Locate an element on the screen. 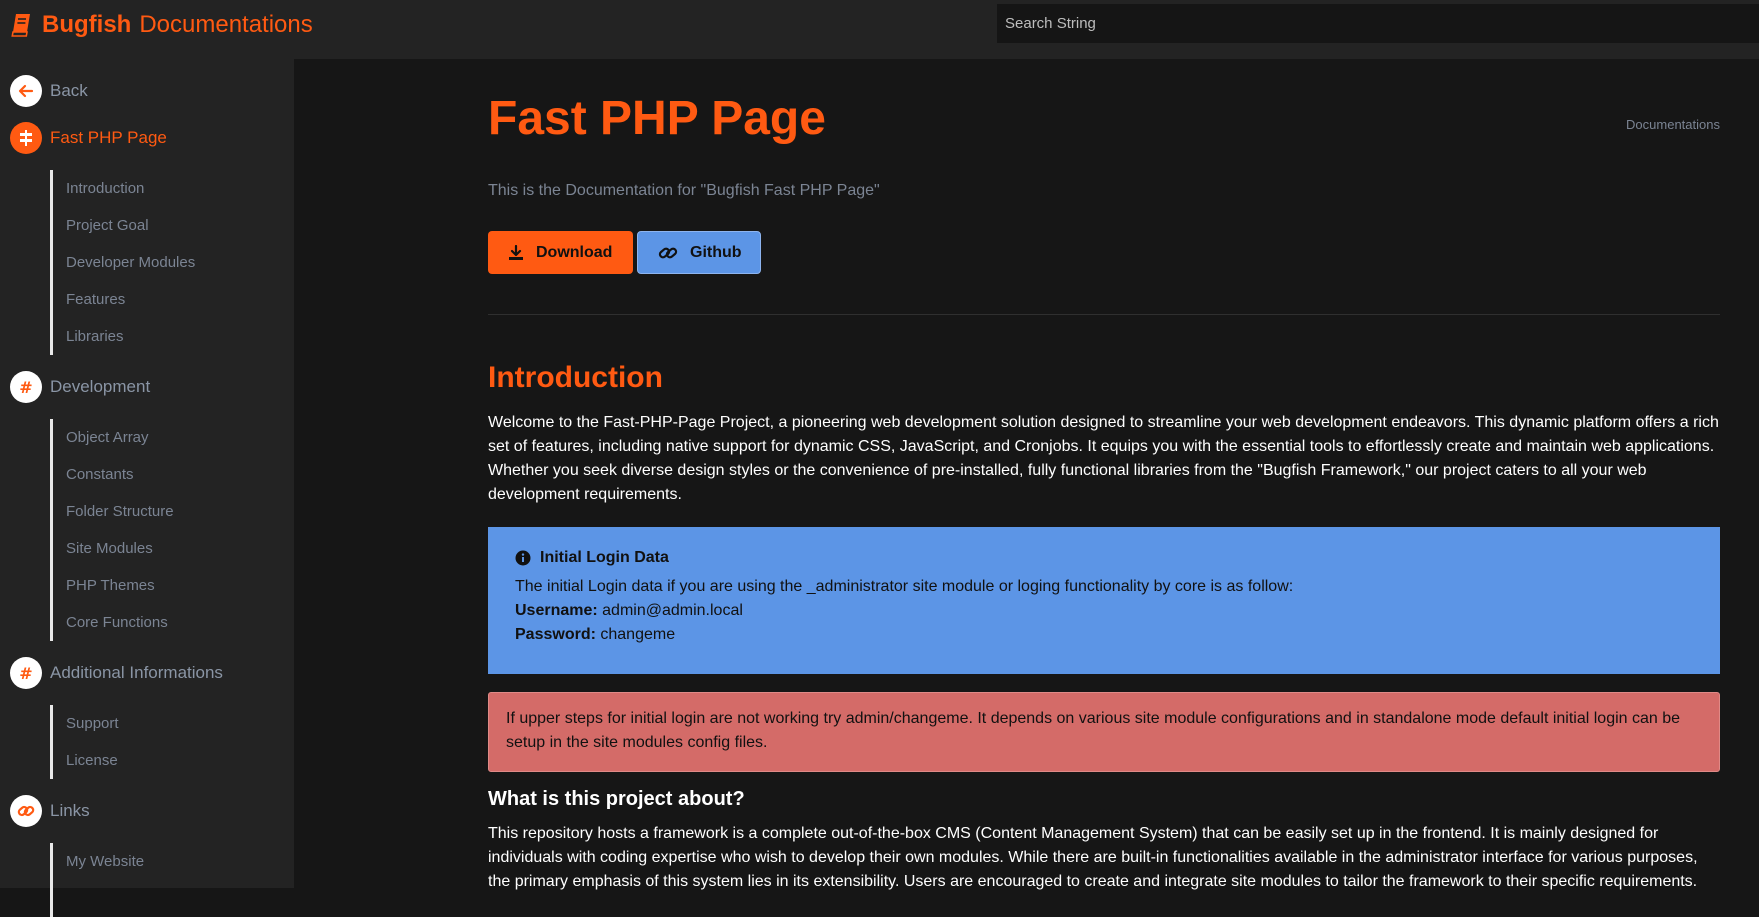 The image size is (1759, 917). sidebar-item-folder-structure: Folder Structure is located at coordinates (113, 511).